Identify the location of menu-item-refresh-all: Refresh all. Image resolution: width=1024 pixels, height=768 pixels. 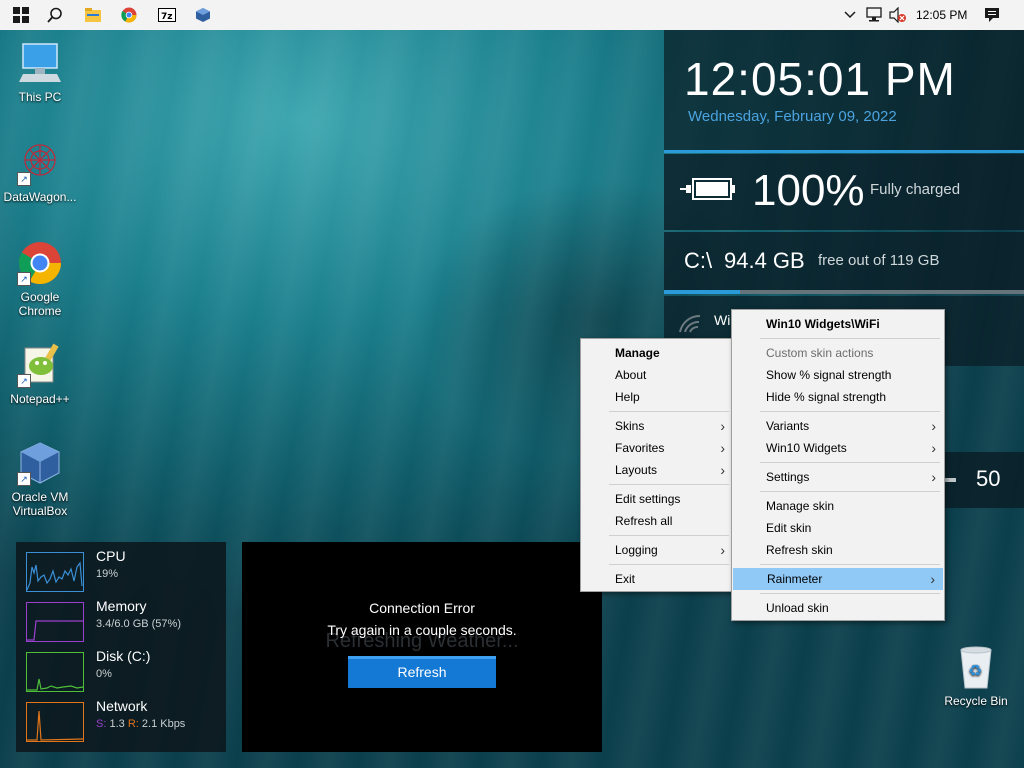
(657, 521).